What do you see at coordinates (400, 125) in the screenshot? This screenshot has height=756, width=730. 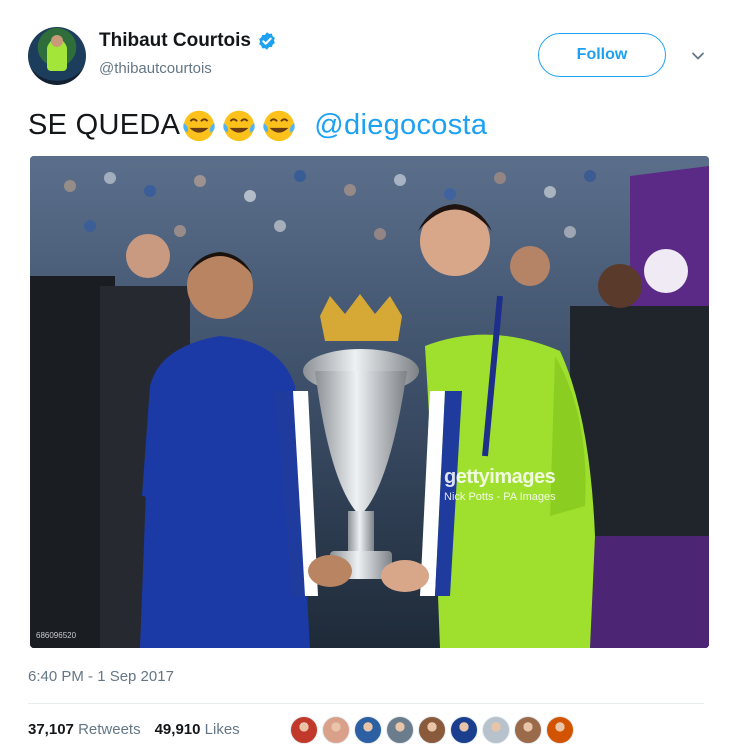 I see `mention-link: @diegocosta` at bounding box center [400, 125].